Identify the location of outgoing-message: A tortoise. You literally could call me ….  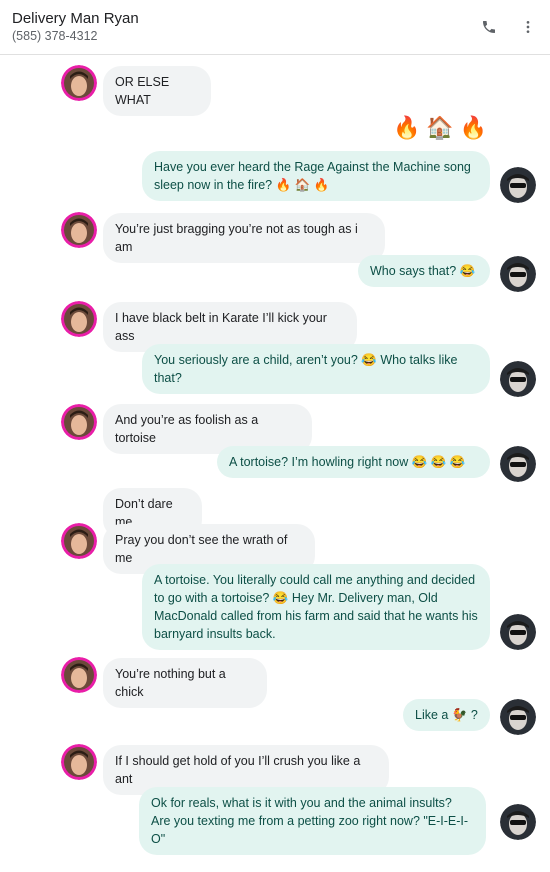
(316, 607).